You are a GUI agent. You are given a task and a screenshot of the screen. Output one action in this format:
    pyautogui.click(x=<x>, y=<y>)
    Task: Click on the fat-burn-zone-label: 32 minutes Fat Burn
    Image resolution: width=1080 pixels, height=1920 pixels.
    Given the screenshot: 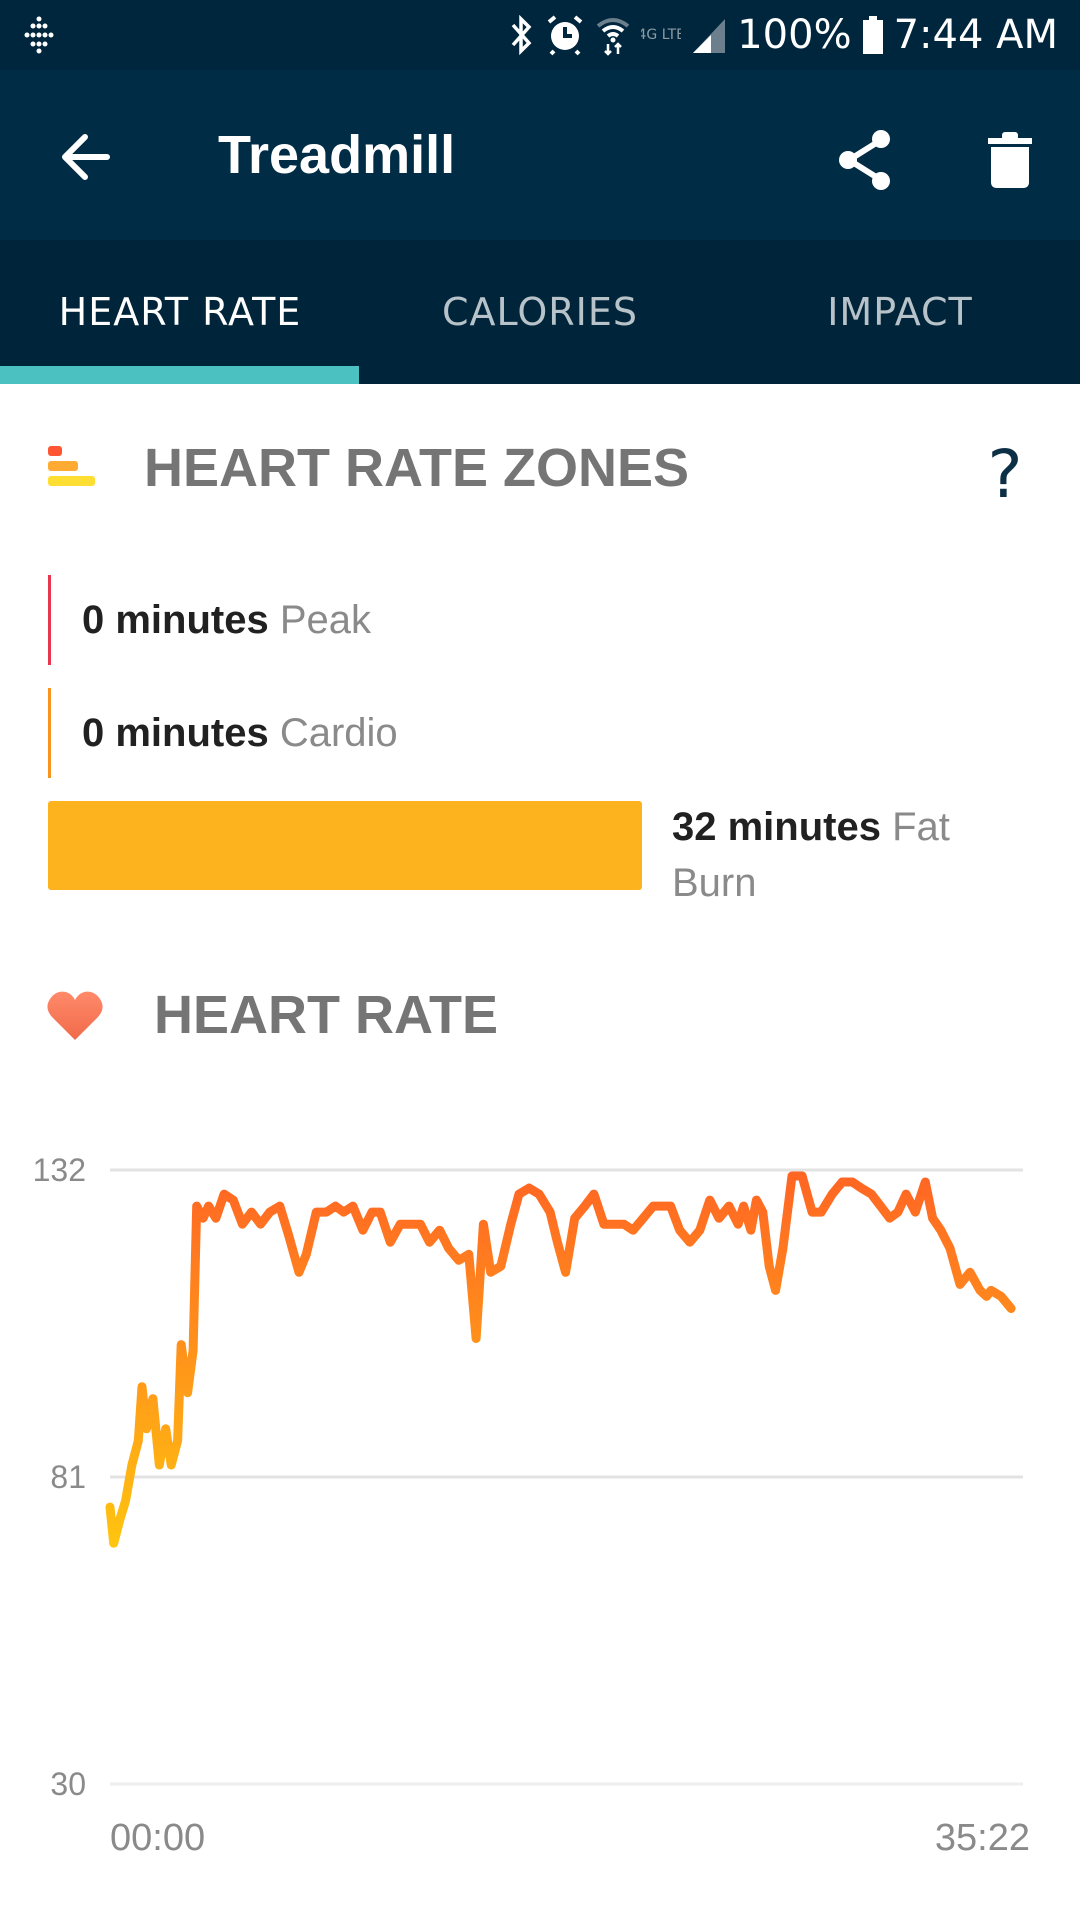 What is the action you would take?
    pyautogui.click(x=842, y=855)
    